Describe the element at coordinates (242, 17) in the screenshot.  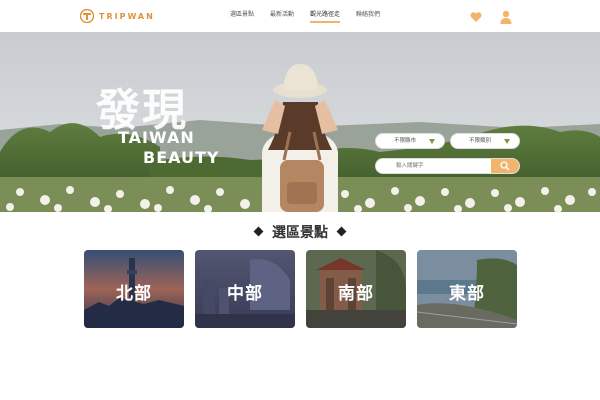
I see `nav-item-spots: 選區景點` at that location.